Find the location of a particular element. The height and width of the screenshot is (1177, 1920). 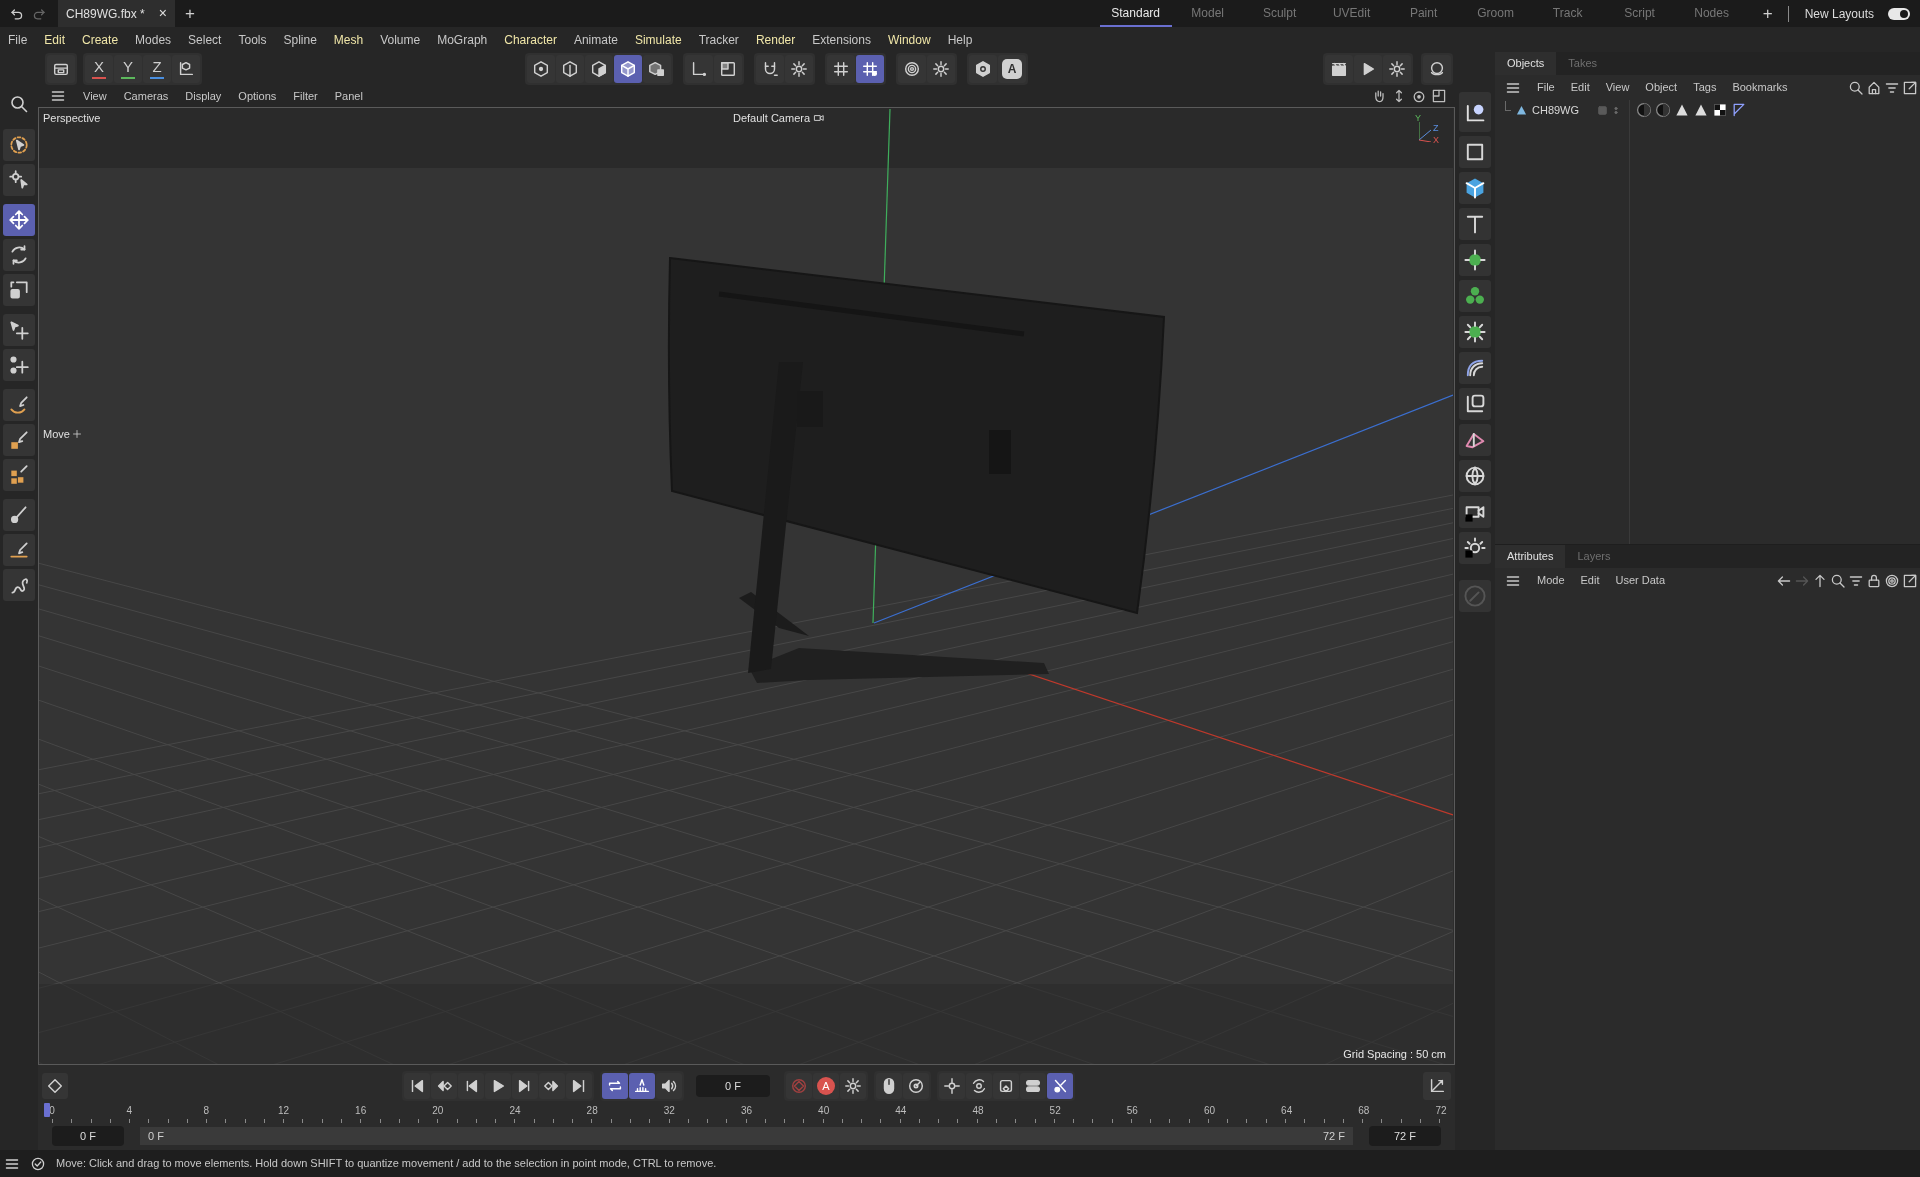

menu-item: Panel is located at coordinates (348, 96).